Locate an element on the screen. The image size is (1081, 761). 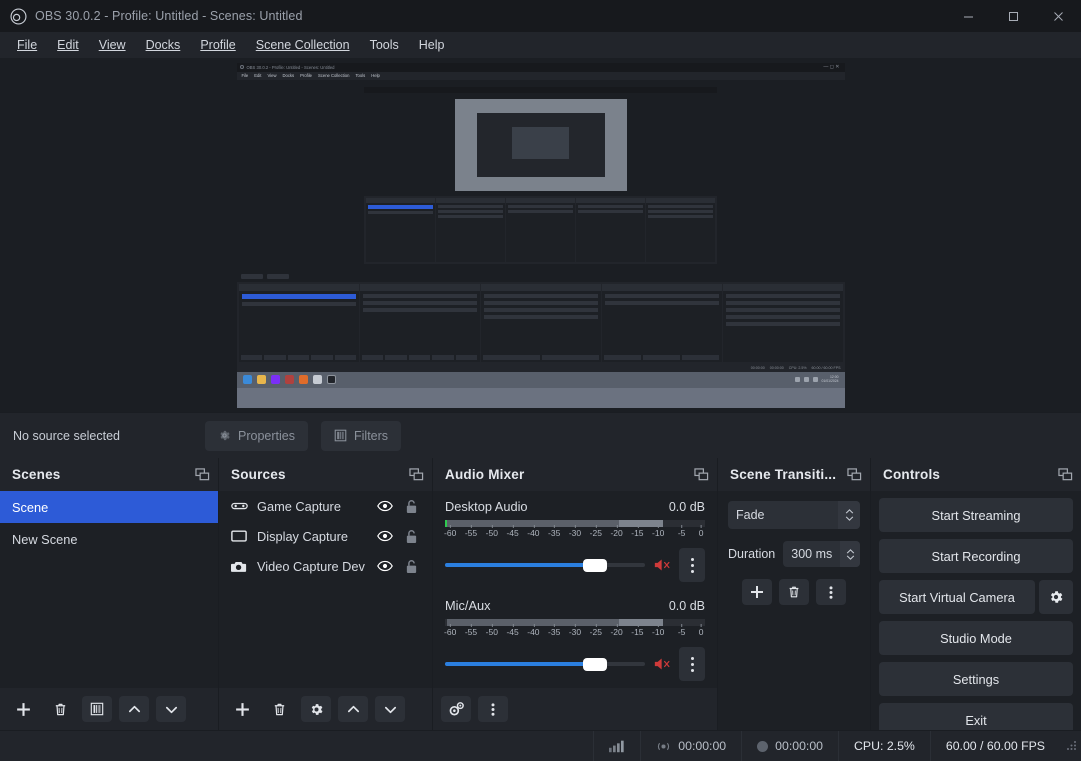
filters-button: Filters is located at coordinates (361, 435).